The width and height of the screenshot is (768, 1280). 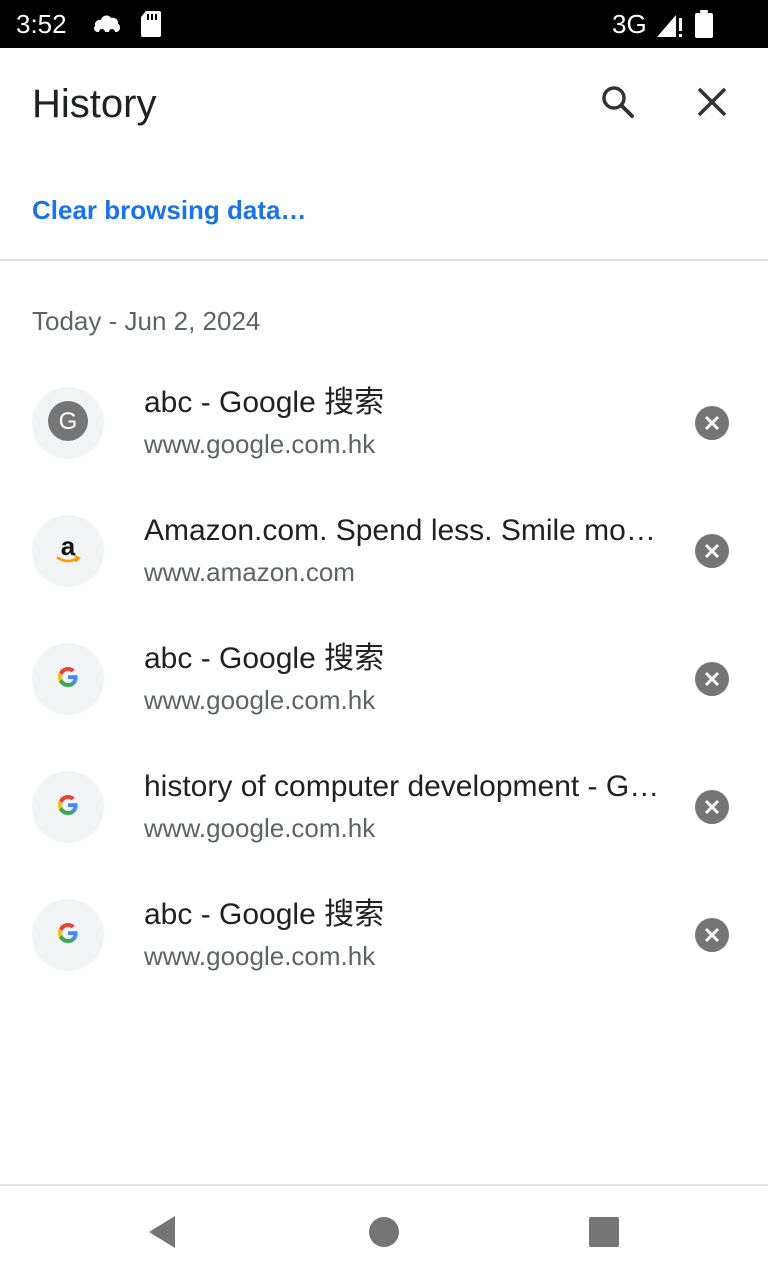 I want to click on battery-icon, so click(x=704, y=26).